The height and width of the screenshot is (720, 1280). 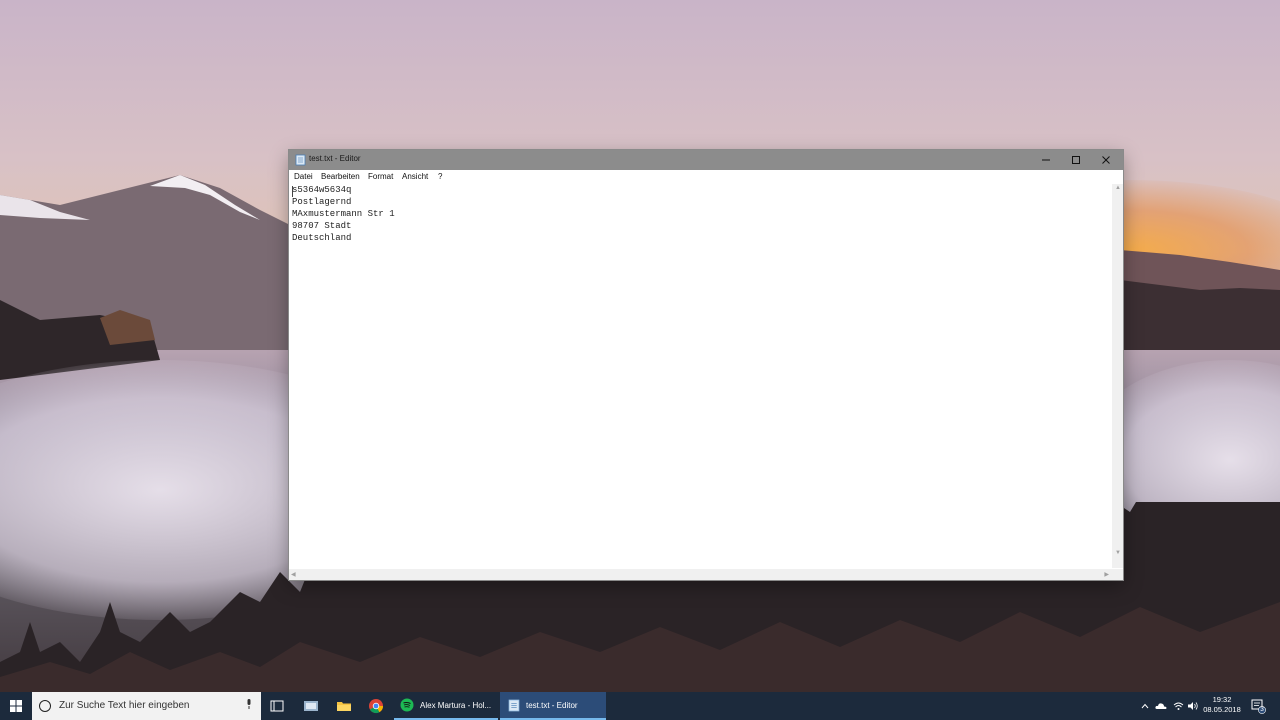 I want to click on maximize-icon, so click(x=1076, y=160).